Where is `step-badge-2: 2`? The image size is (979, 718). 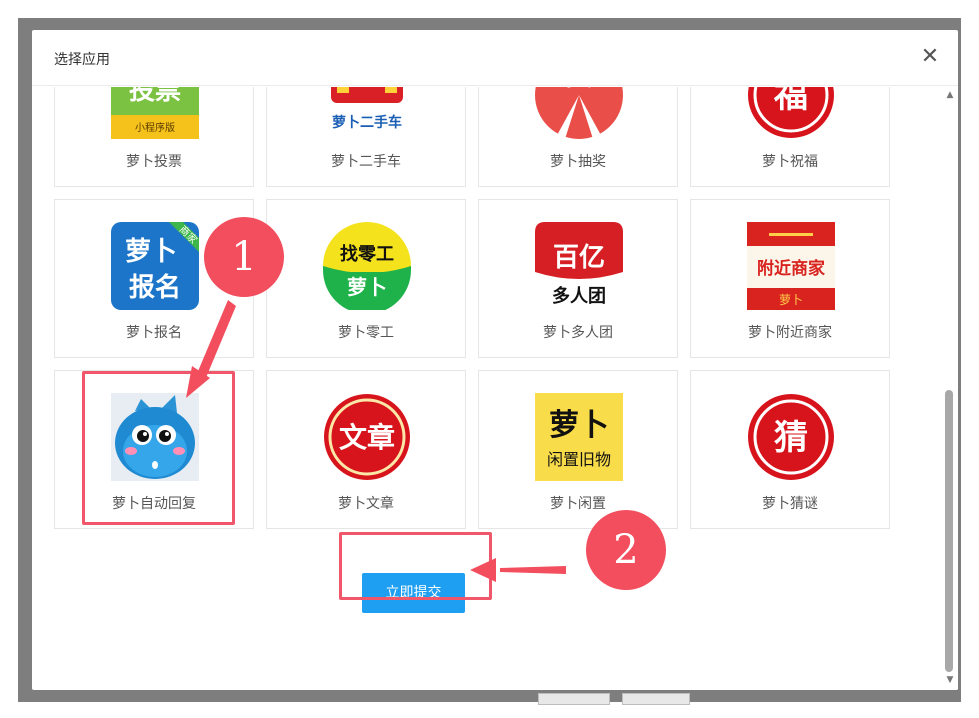 step-badge-2: 2 is located at coordinates (626, 550).